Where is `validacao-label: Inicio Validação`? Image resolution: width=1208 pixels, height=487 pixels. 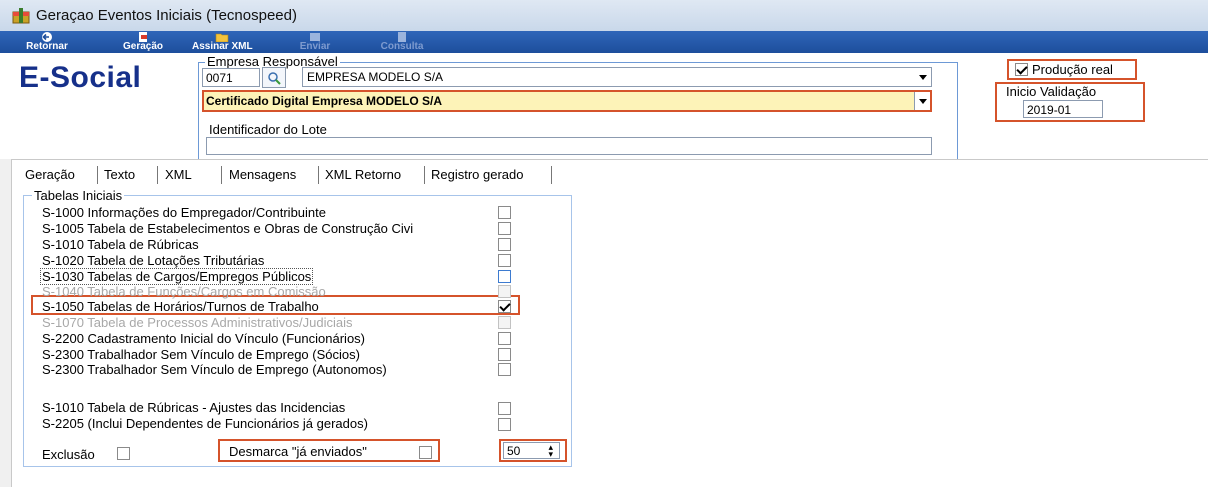 validacao-label: Inicio Validação is located at coordinates (1051, 91).